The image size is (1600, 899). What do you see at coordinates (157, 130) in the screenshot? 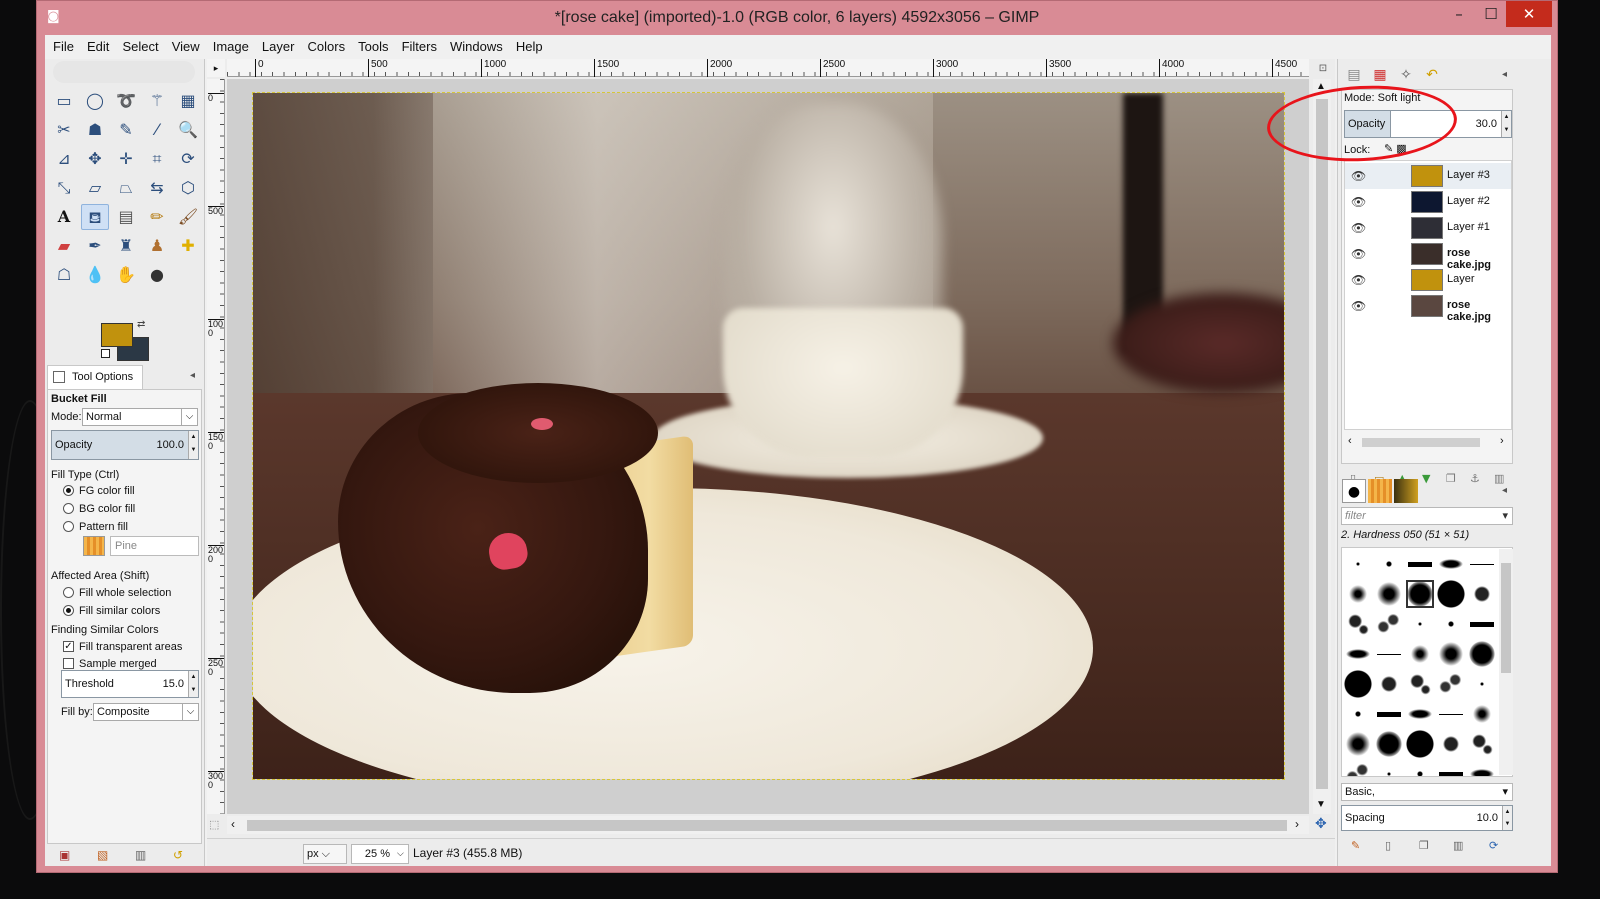
I see `color-picker-tool-icon: ⁄` at bounding box center [157, 130].